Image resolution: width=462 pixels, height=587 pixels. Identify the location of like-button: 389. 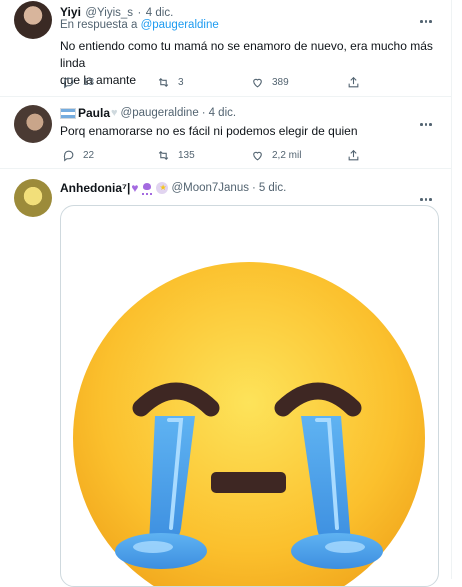
(299, 82).